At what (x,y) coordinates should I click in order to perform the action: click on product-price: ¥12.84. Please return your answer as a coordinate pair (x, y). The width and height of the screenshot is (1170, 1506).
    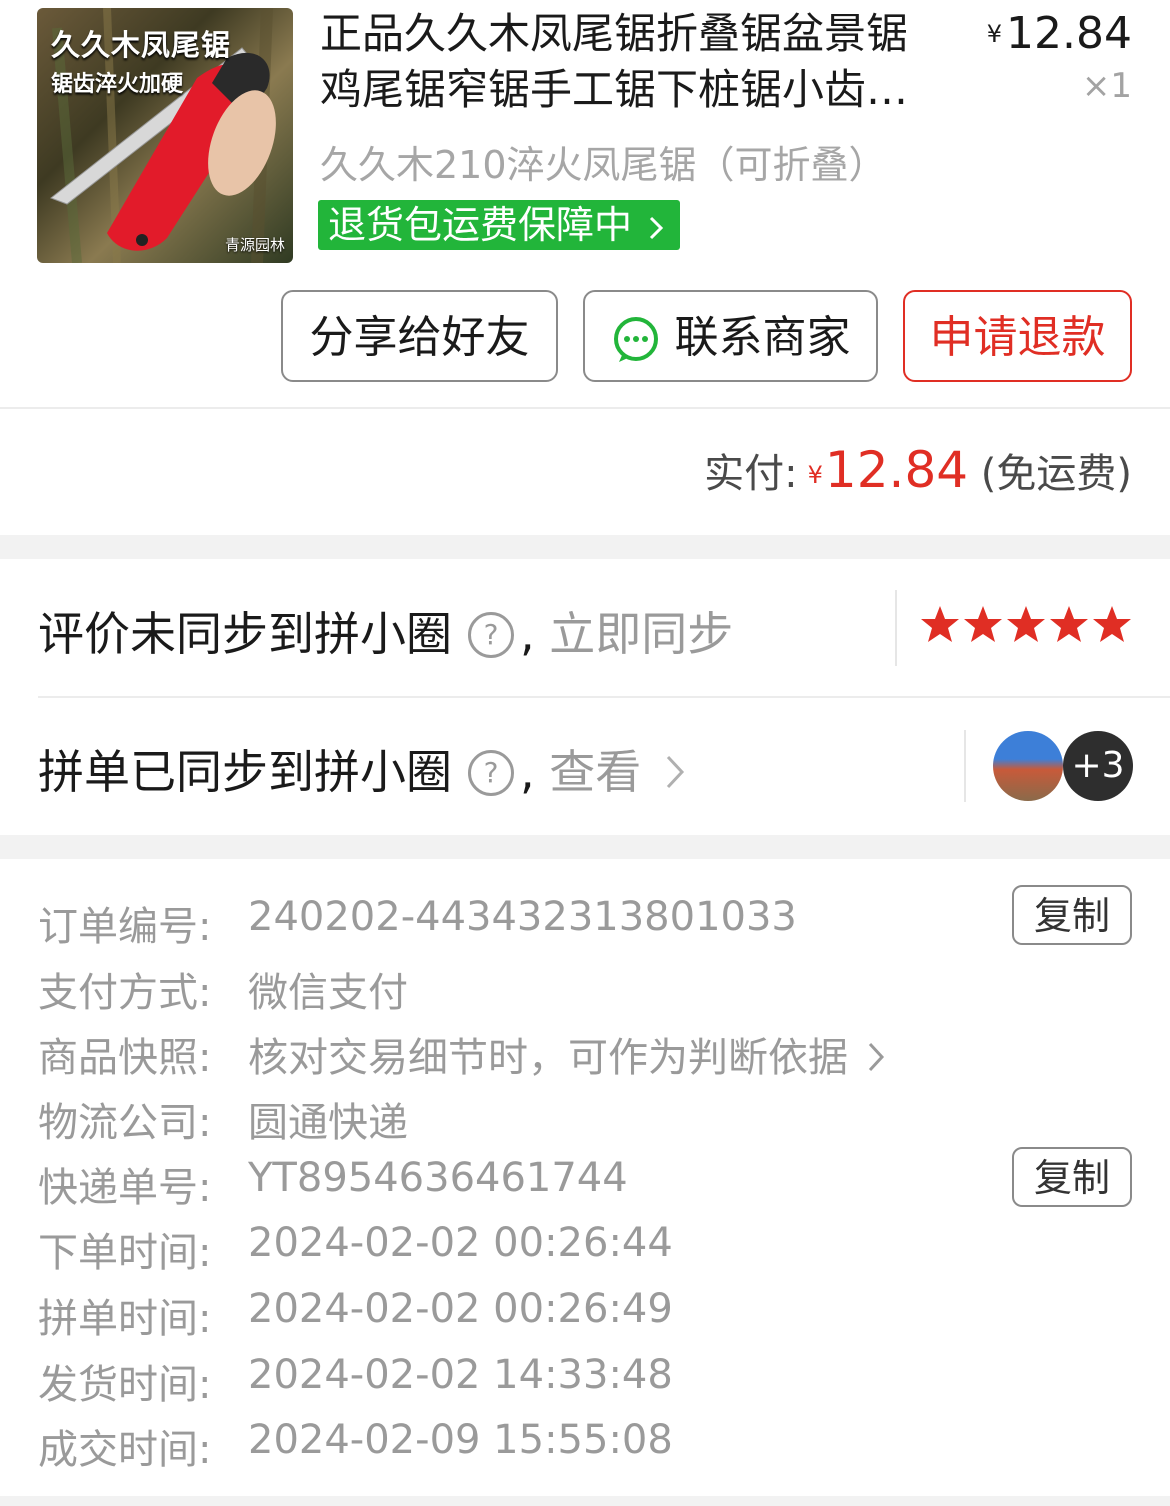
    Looking at the image, I should click on (1059, 34).